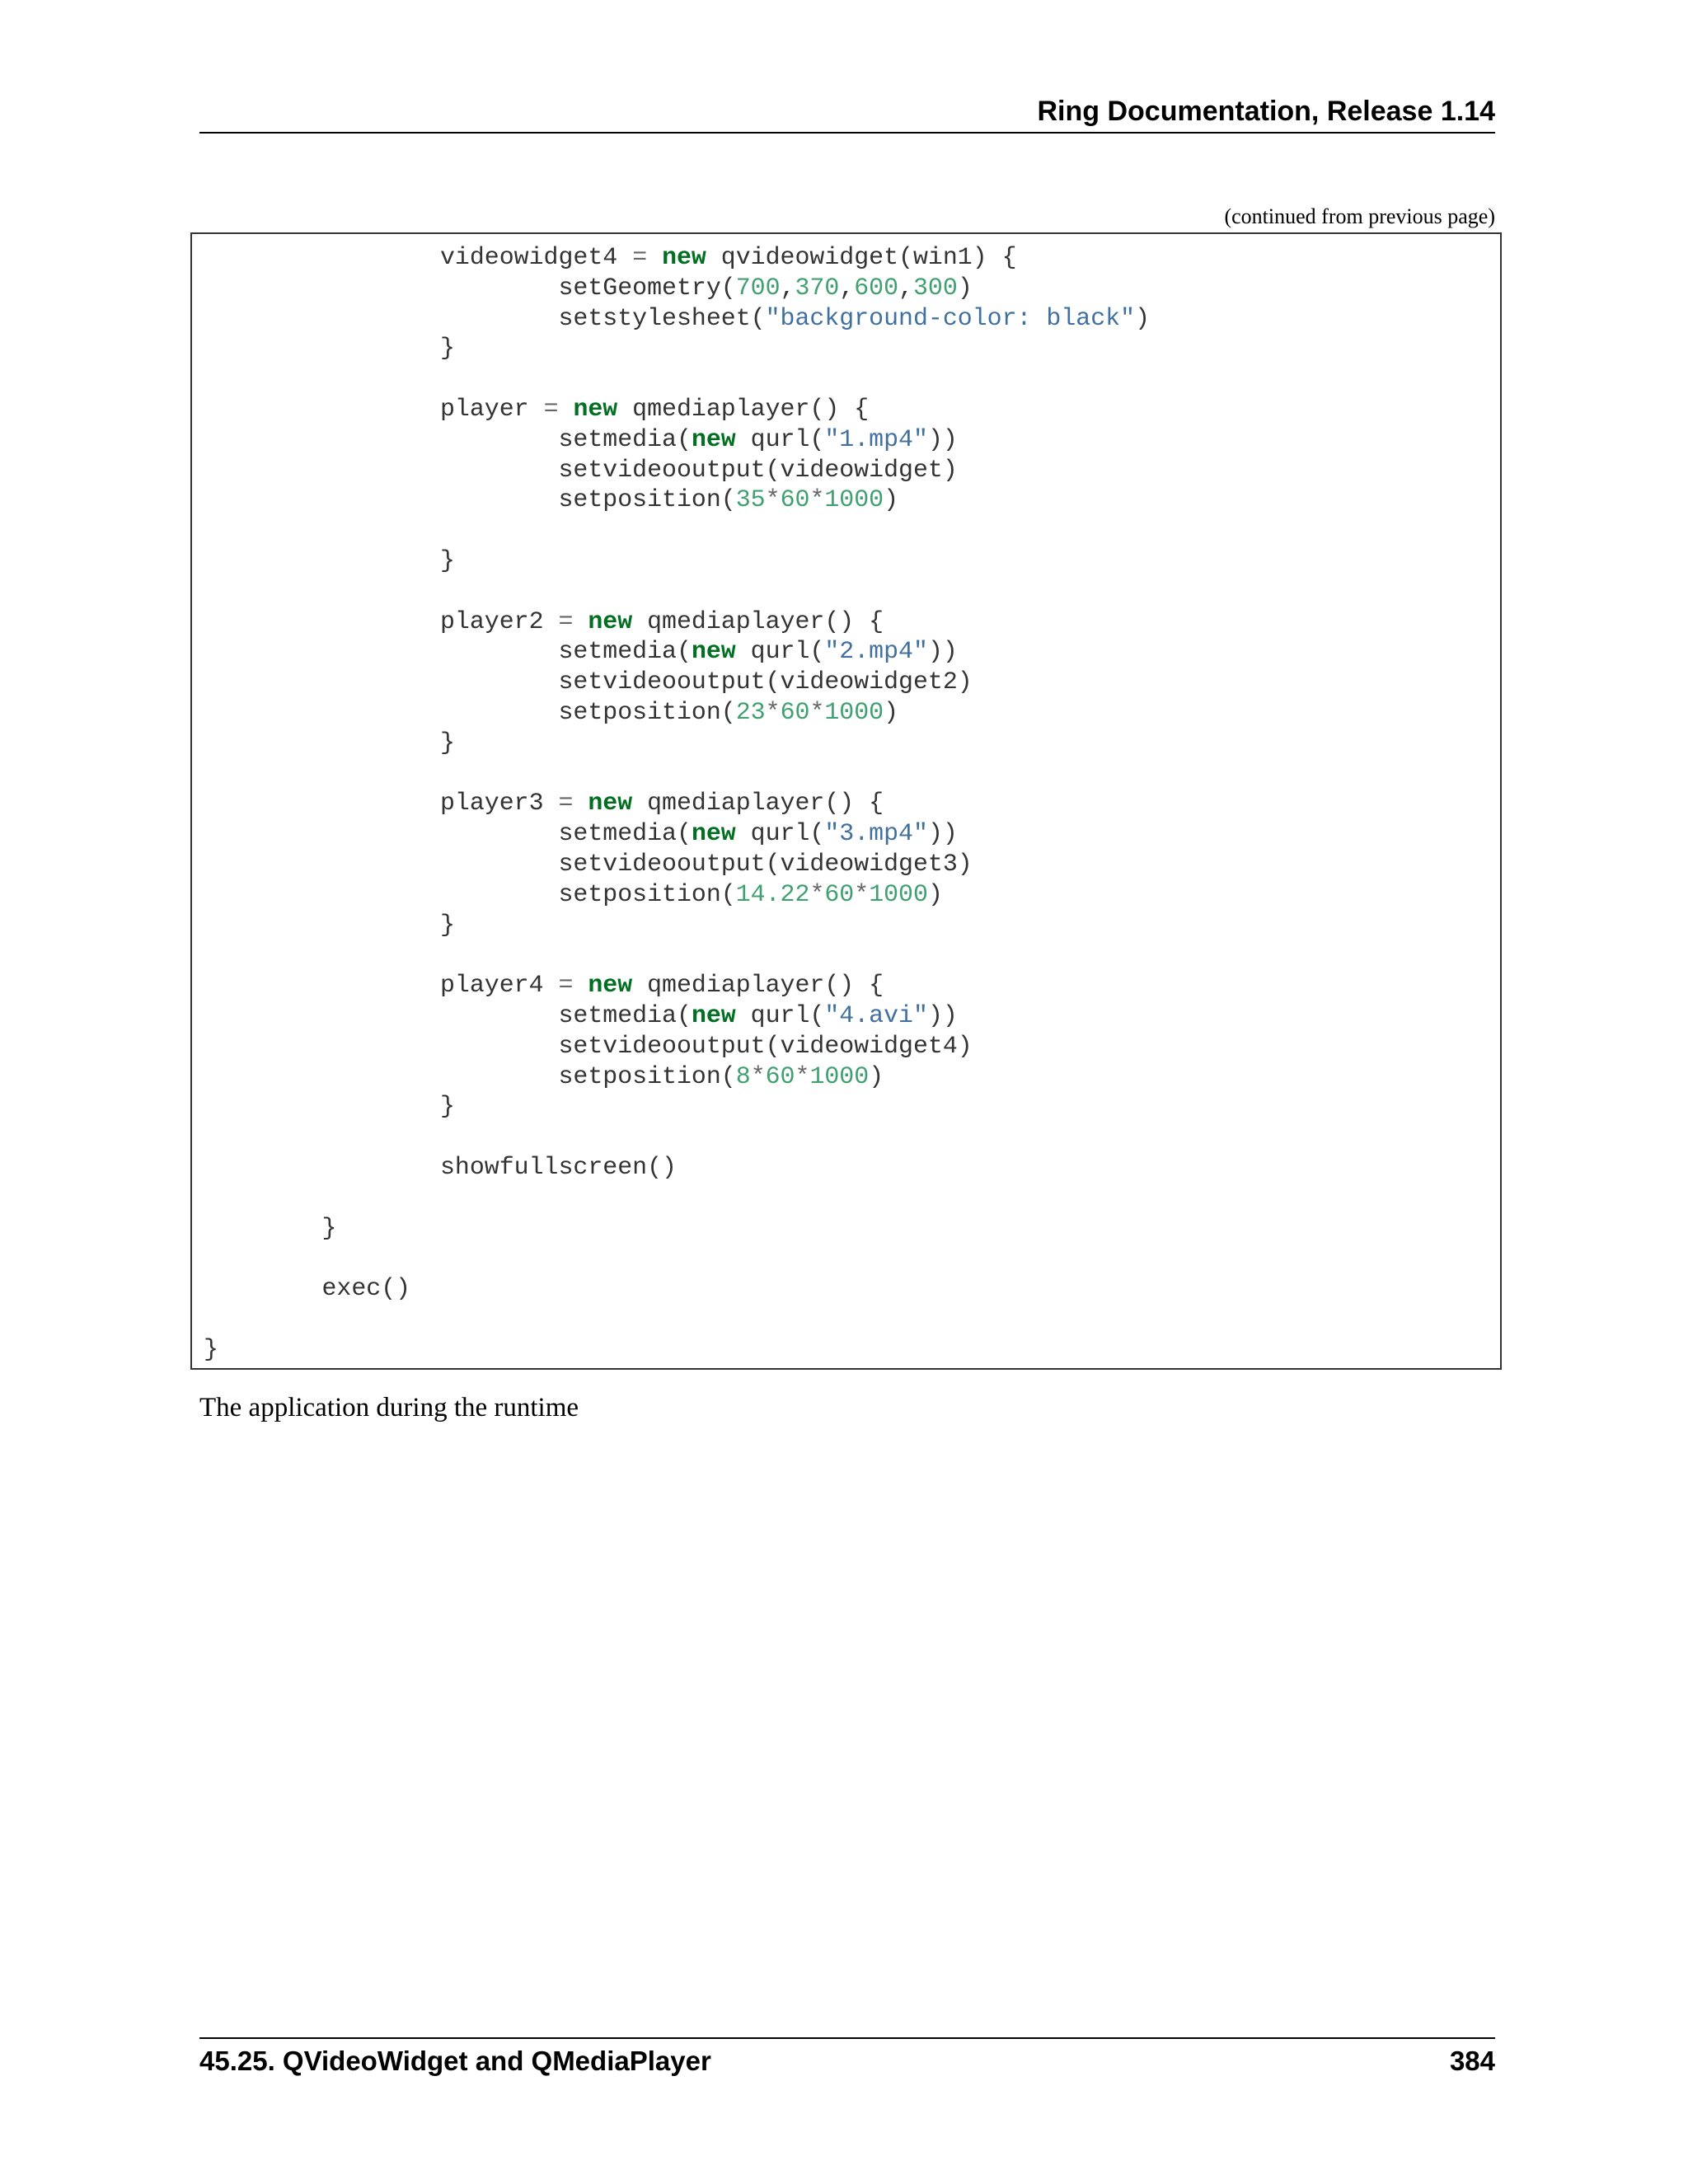 The height and width of the screenshot is (2184, 1688). Describe the element at coordinates (389, 1407) in the screenshot. I see `caption-paragraph: The application during the runtime` at that location.